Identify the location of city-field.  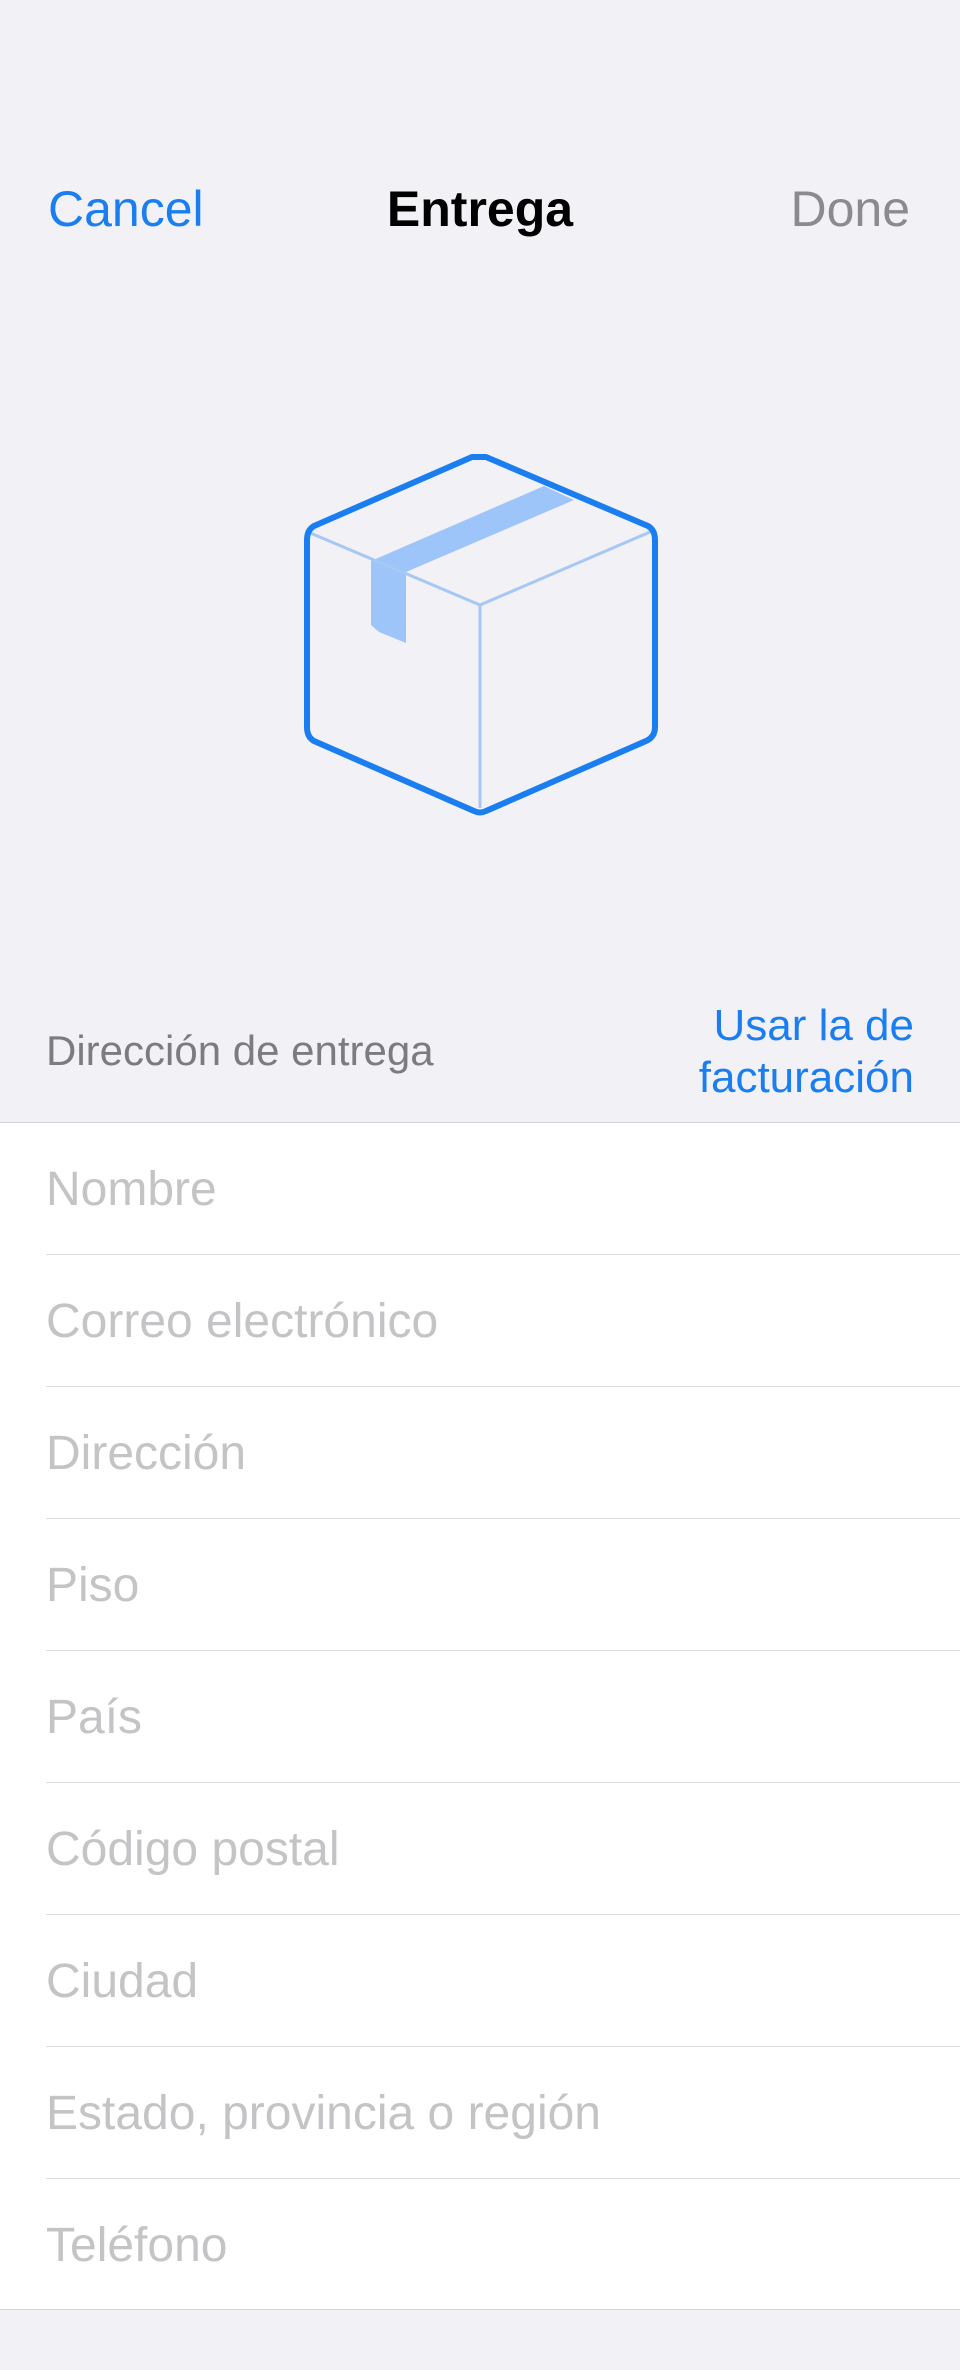
(486, 1981).